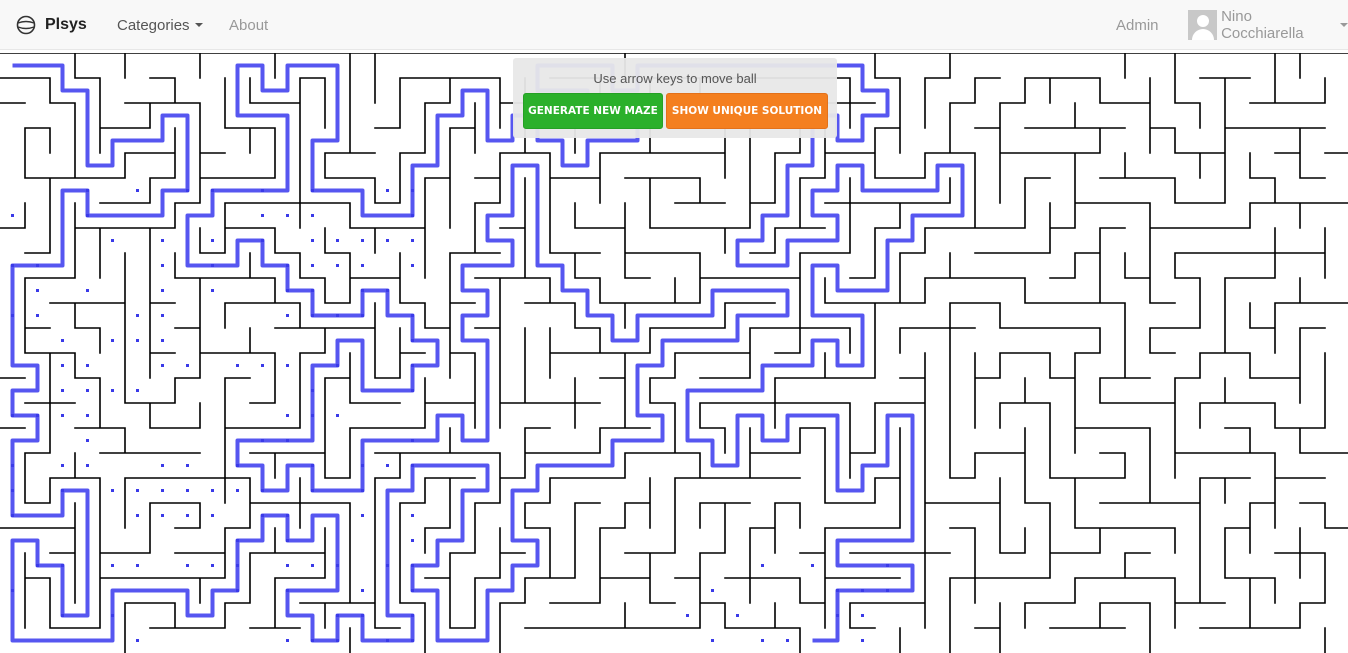 This screenshot has width=1348, height=653. What do you see at coordinates (1262, 25) in the screenshot?
I see `user-name: Nino Cocchiarella` at bounding box center [1262, 25].